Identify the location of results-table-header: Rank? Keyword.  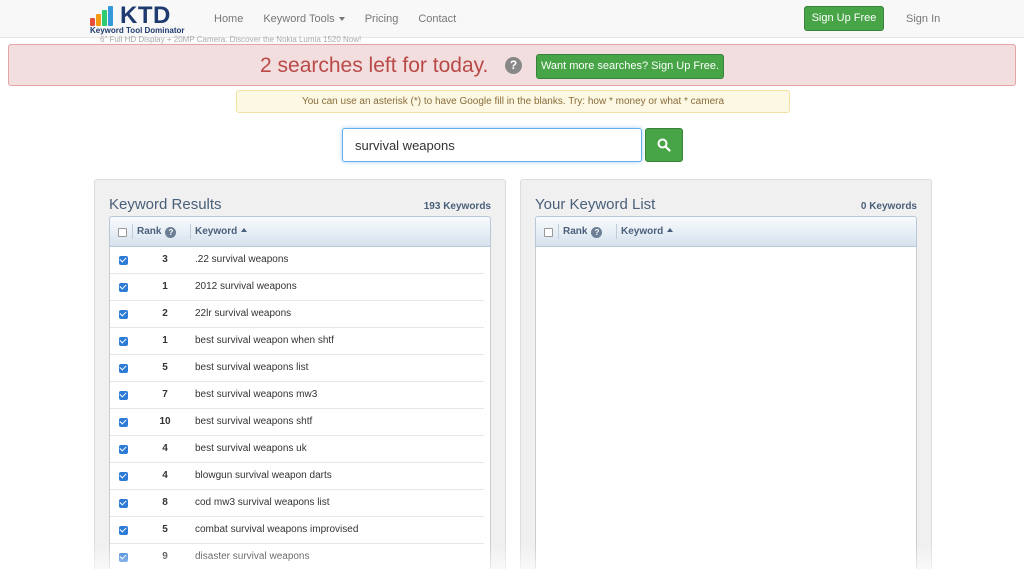
(300, 231).